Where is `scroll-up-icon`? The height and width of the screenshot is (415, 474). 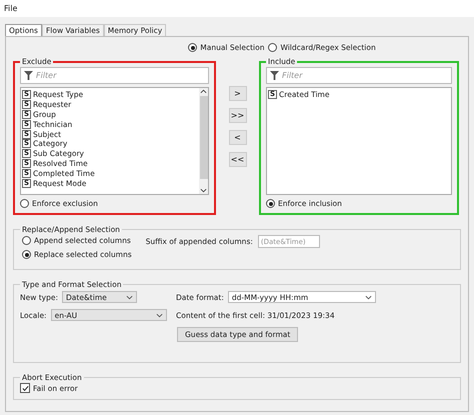
scroll-up-icon is located at coordinates (203, 91).